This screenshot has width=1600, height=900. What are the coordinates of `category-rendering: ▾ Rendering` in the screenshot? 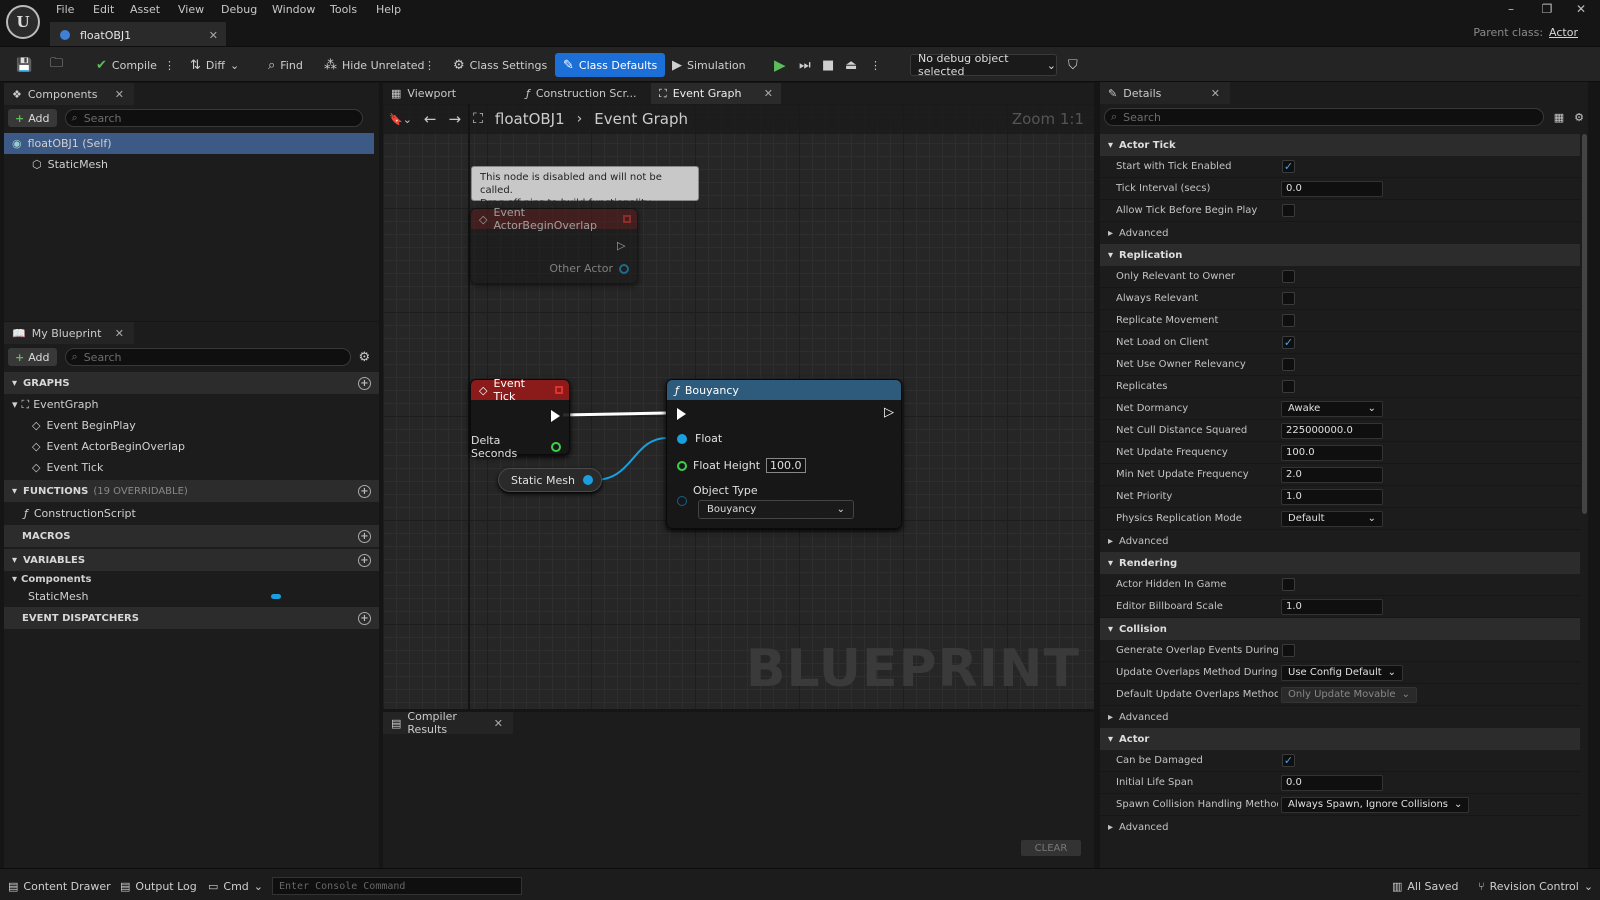 It's located at (1340, 563).